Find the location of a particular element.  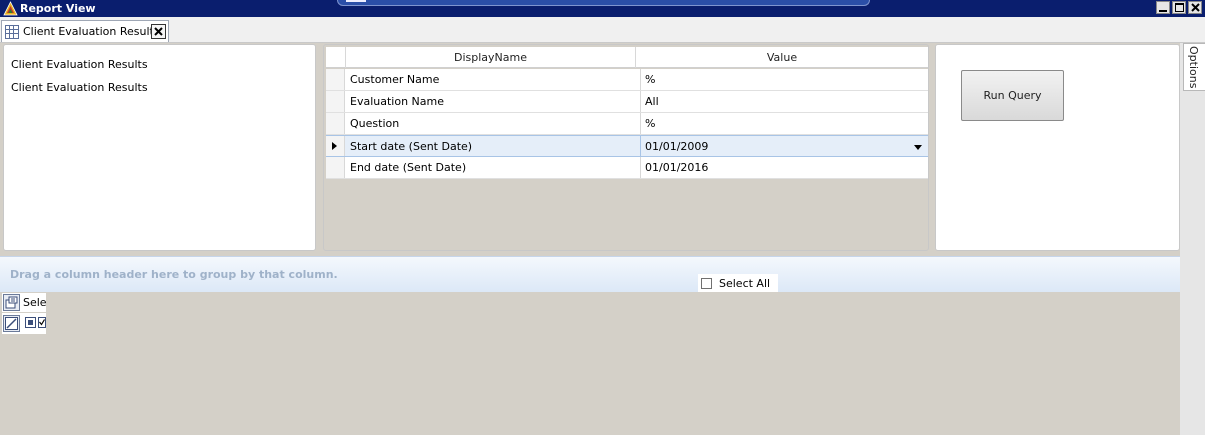

select-all-label: Select All is located at coordinates (745, 283).